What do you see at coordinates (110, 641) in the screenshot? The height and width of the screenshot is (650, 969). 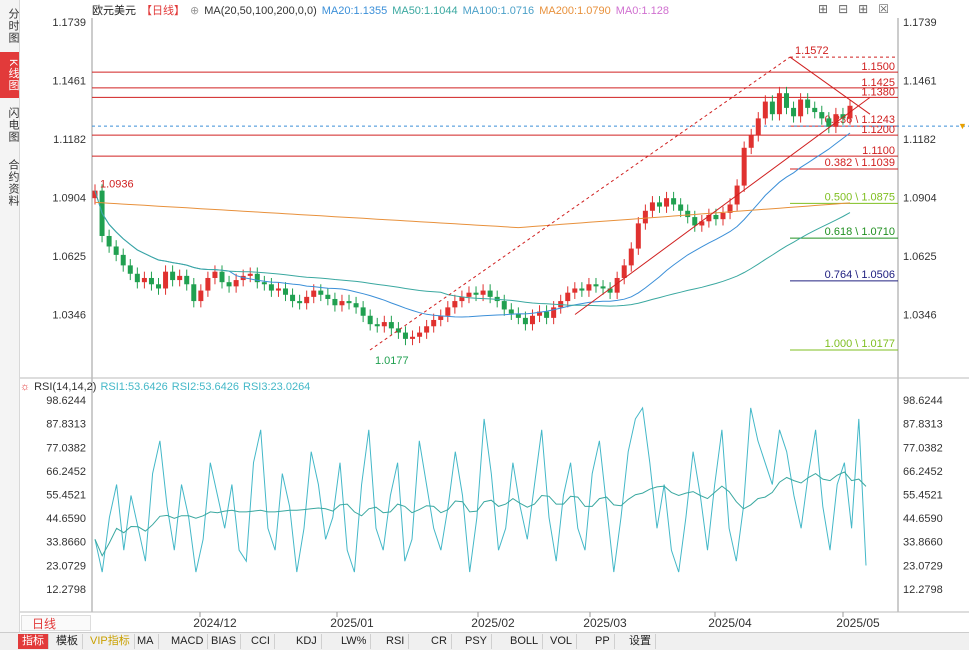 I see `indicator-2: VIP指标` at bounding box center [110, 641].